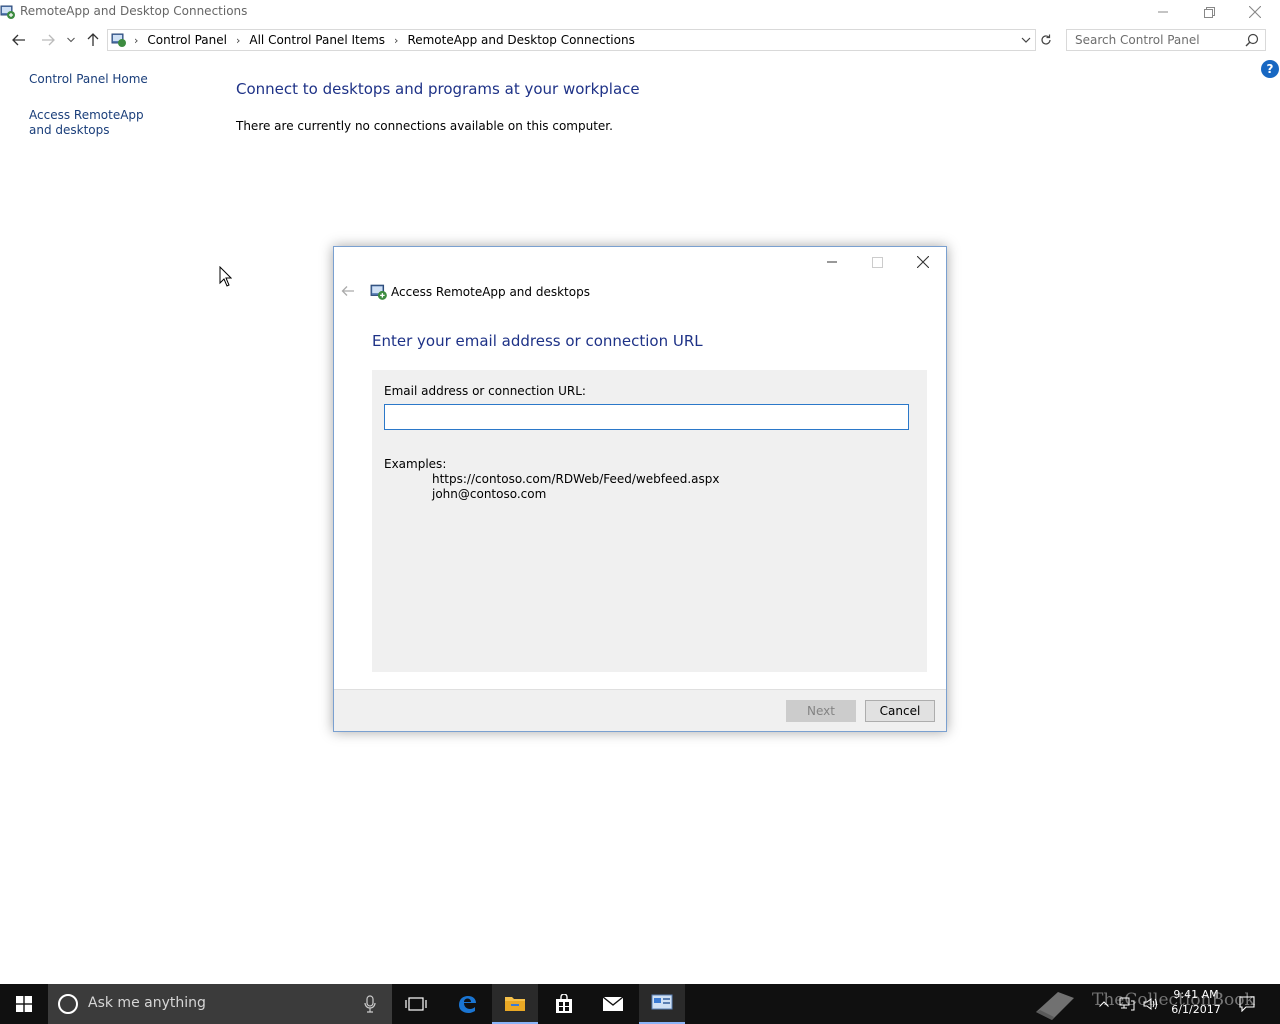 Image resolution: width=1280 pixels, height=1024 pixels. I want to click on breadcrumb-all-items: All Control Panel Items, so click(317, 40).